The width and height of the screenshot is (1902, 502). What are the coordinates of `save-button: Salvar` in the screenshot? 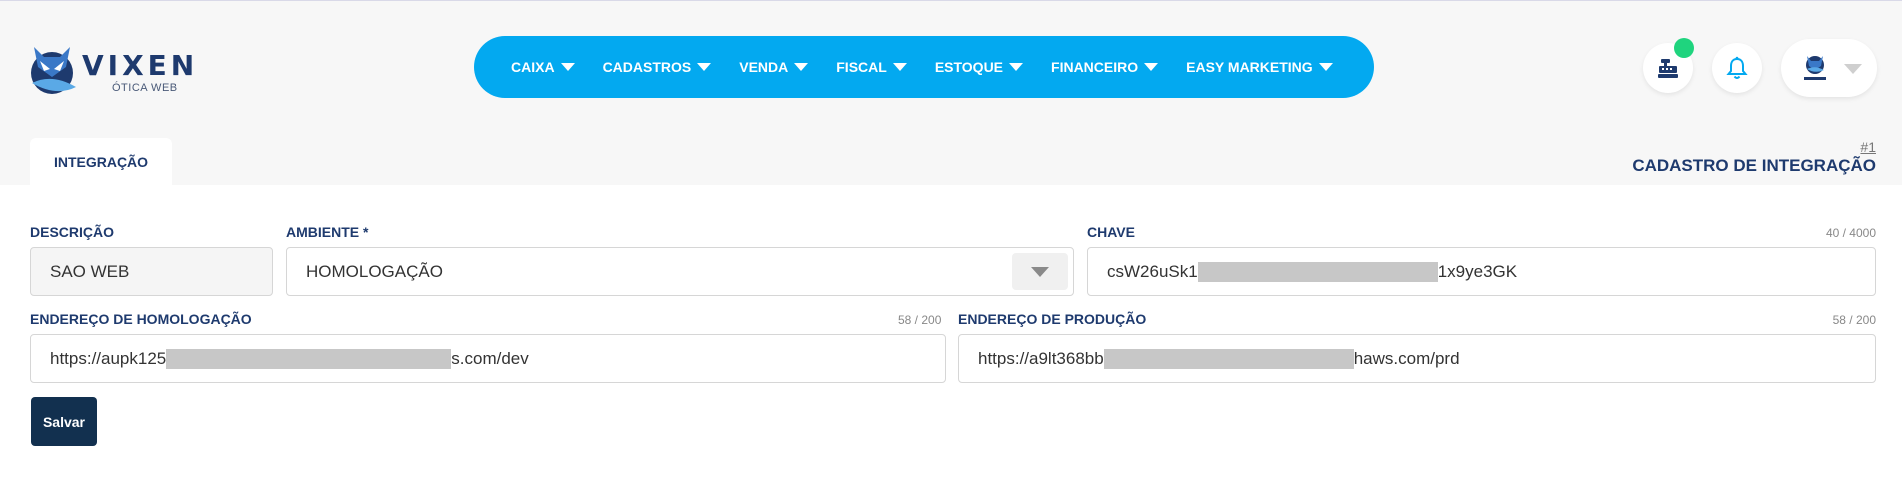 It's located at (64, 421).